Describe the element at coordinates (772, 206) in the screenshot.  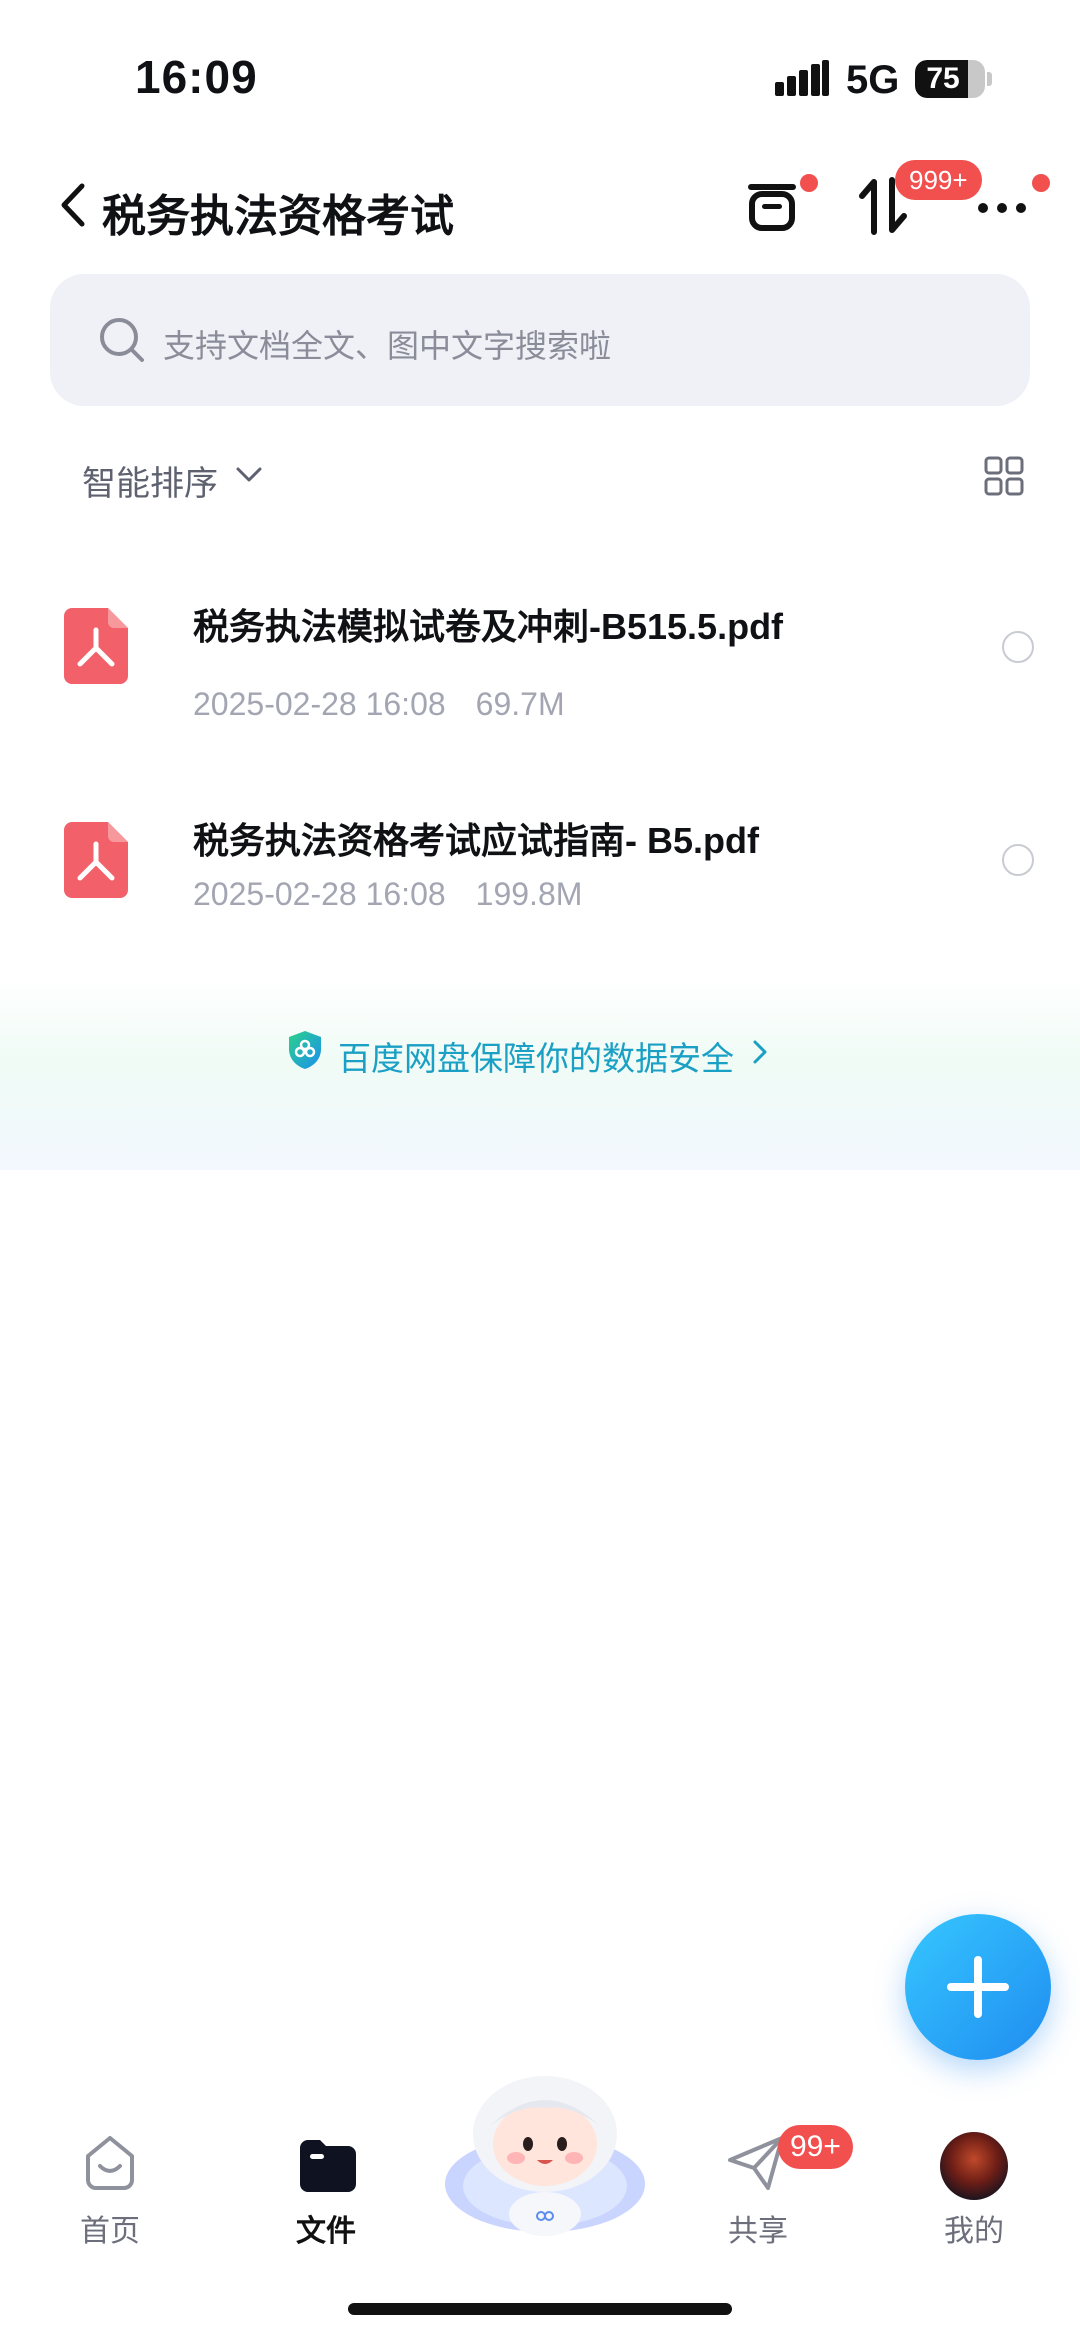
I see `archive-box-icon` at that location.